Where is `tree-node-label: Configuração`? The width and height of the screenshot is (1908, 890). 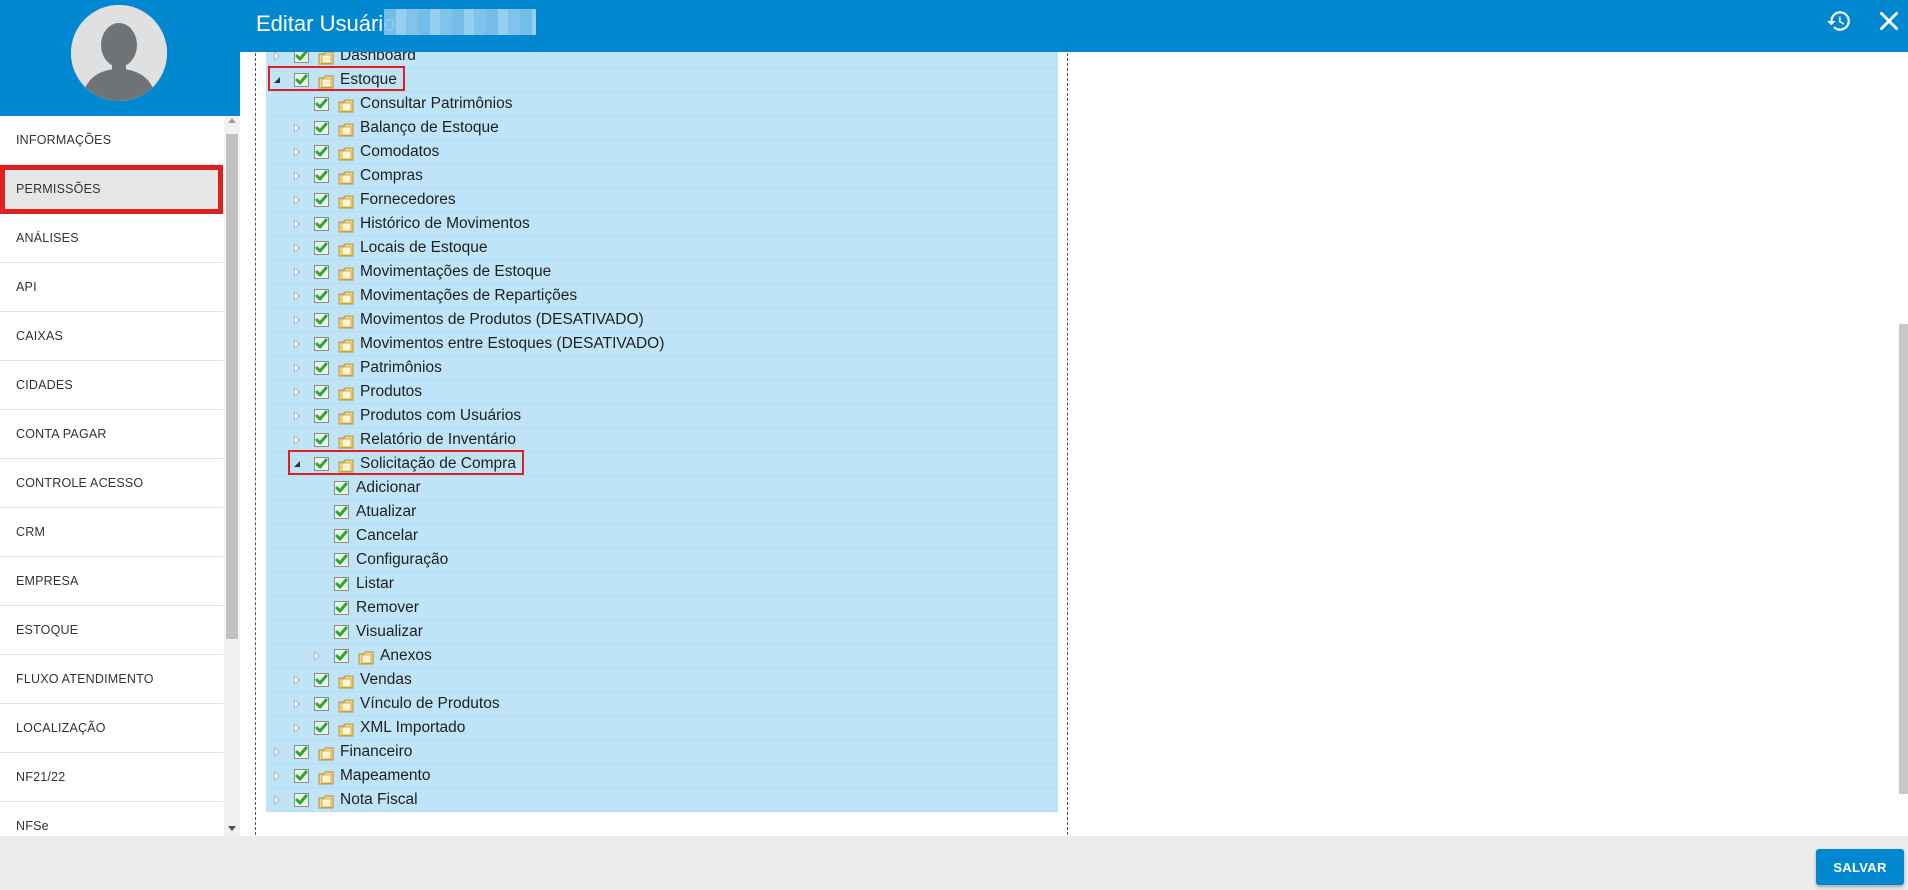 tree-node-label: Configuração is located at coordinates (402, 560).